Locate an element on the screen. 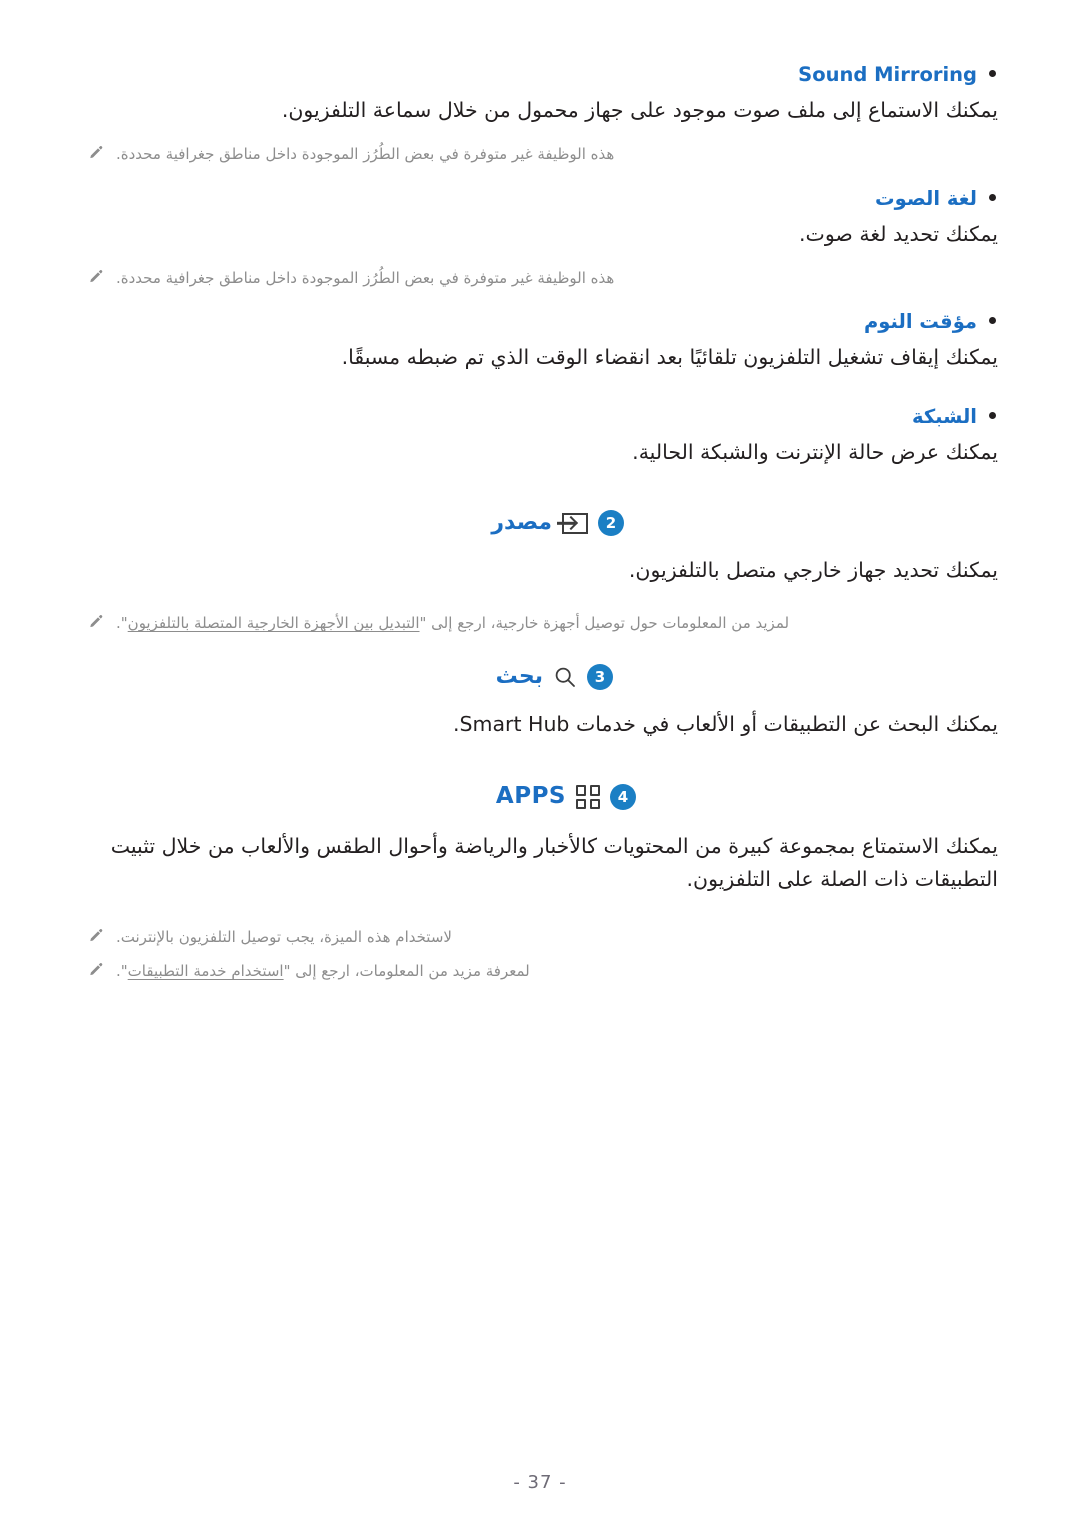  bullet-heading-row: Sound Mirroring is located at coordinates (540, 74).